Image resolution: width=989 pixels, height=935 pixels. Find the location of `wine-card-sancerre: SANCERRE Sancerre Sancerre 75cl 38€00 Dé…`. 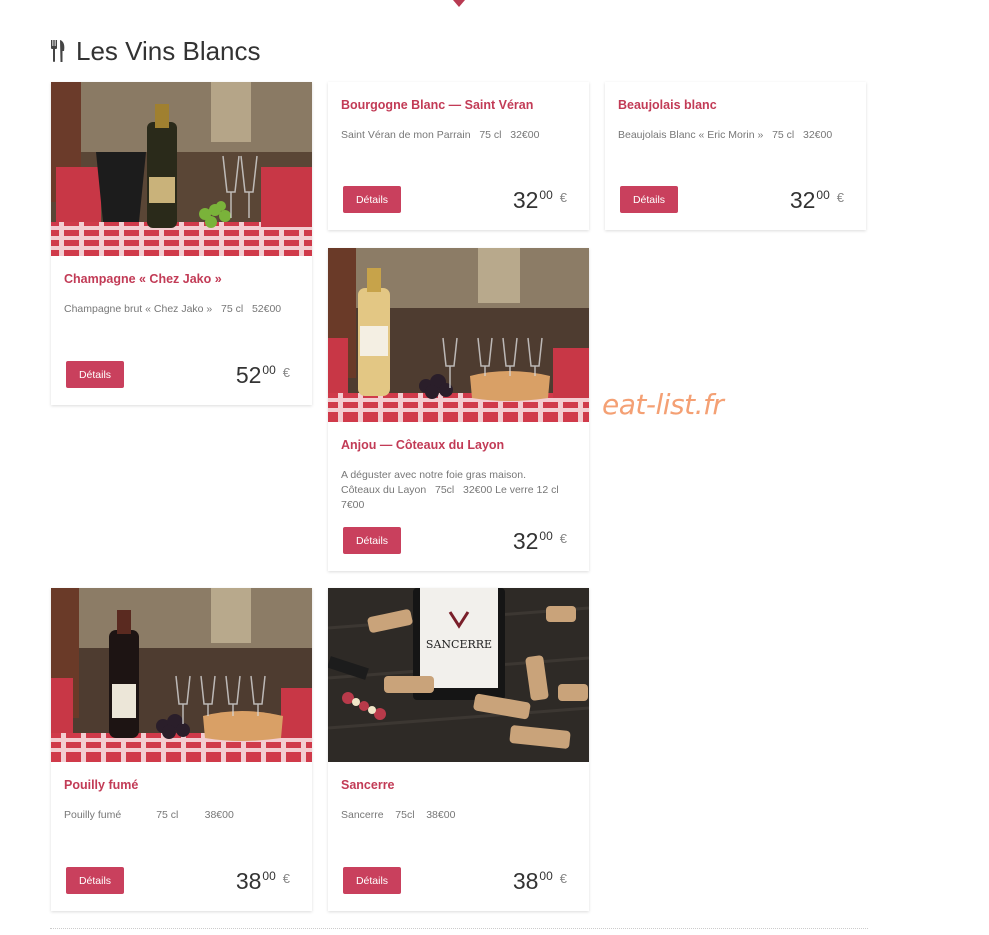

wine-card-sancerre: SANCERRE Sancerre Sancerre 75cl 38€00 Dé… is located at coordinates (458, 749).